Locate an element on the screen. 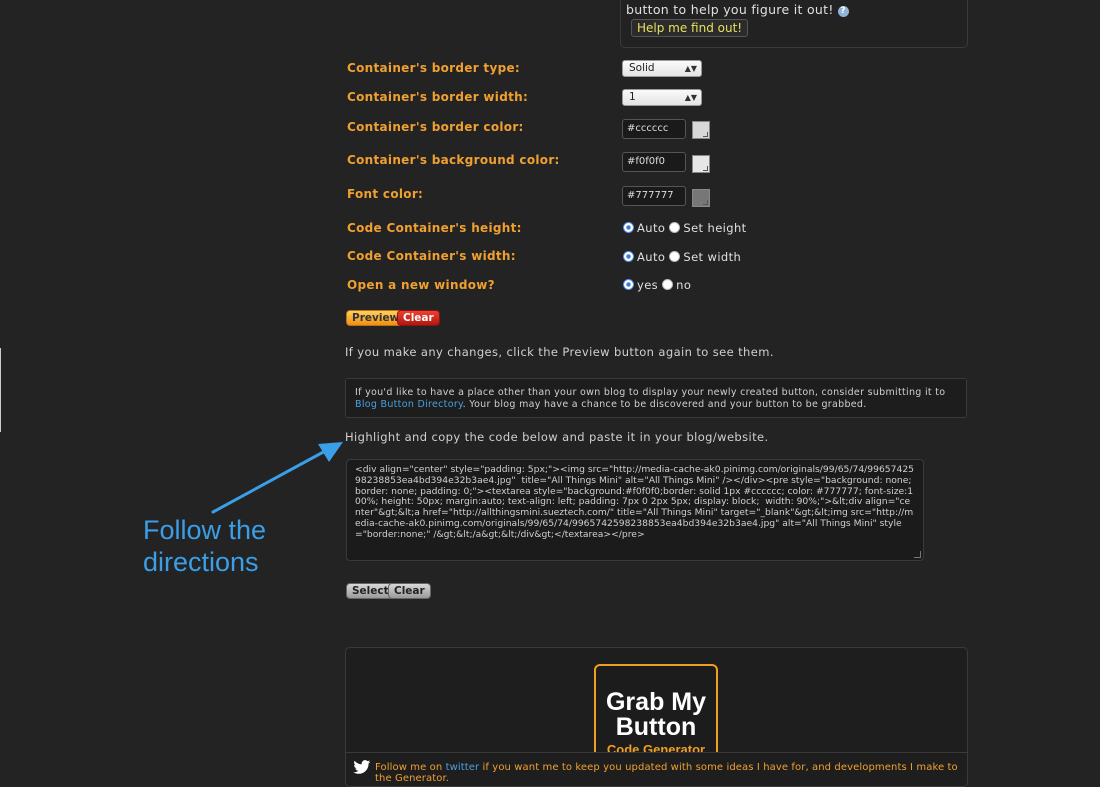 Image resolution: width=1100 pixels, height=787 pixels. info-panel-text: button to help you figure it out!? is located at coordinates (737, 9).